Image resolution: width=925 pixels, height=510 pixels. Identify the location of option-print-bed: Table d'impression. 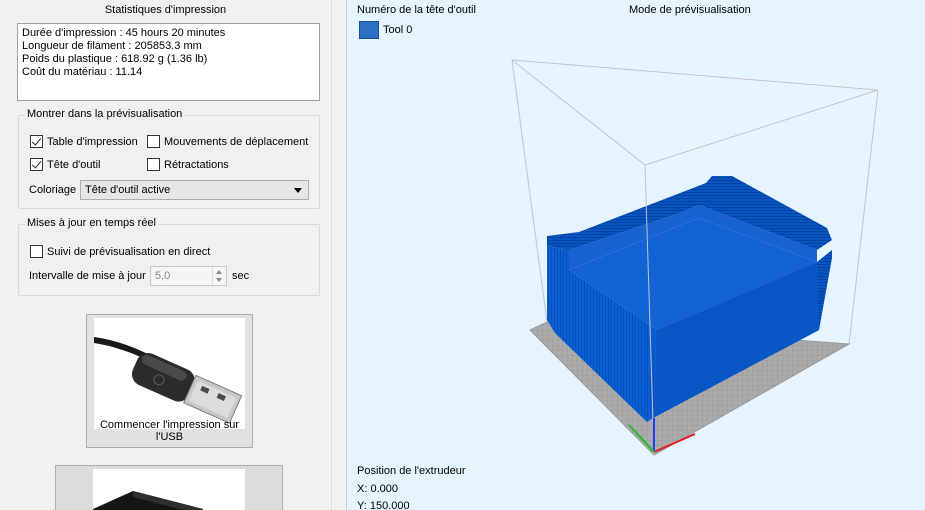
(84, 141).